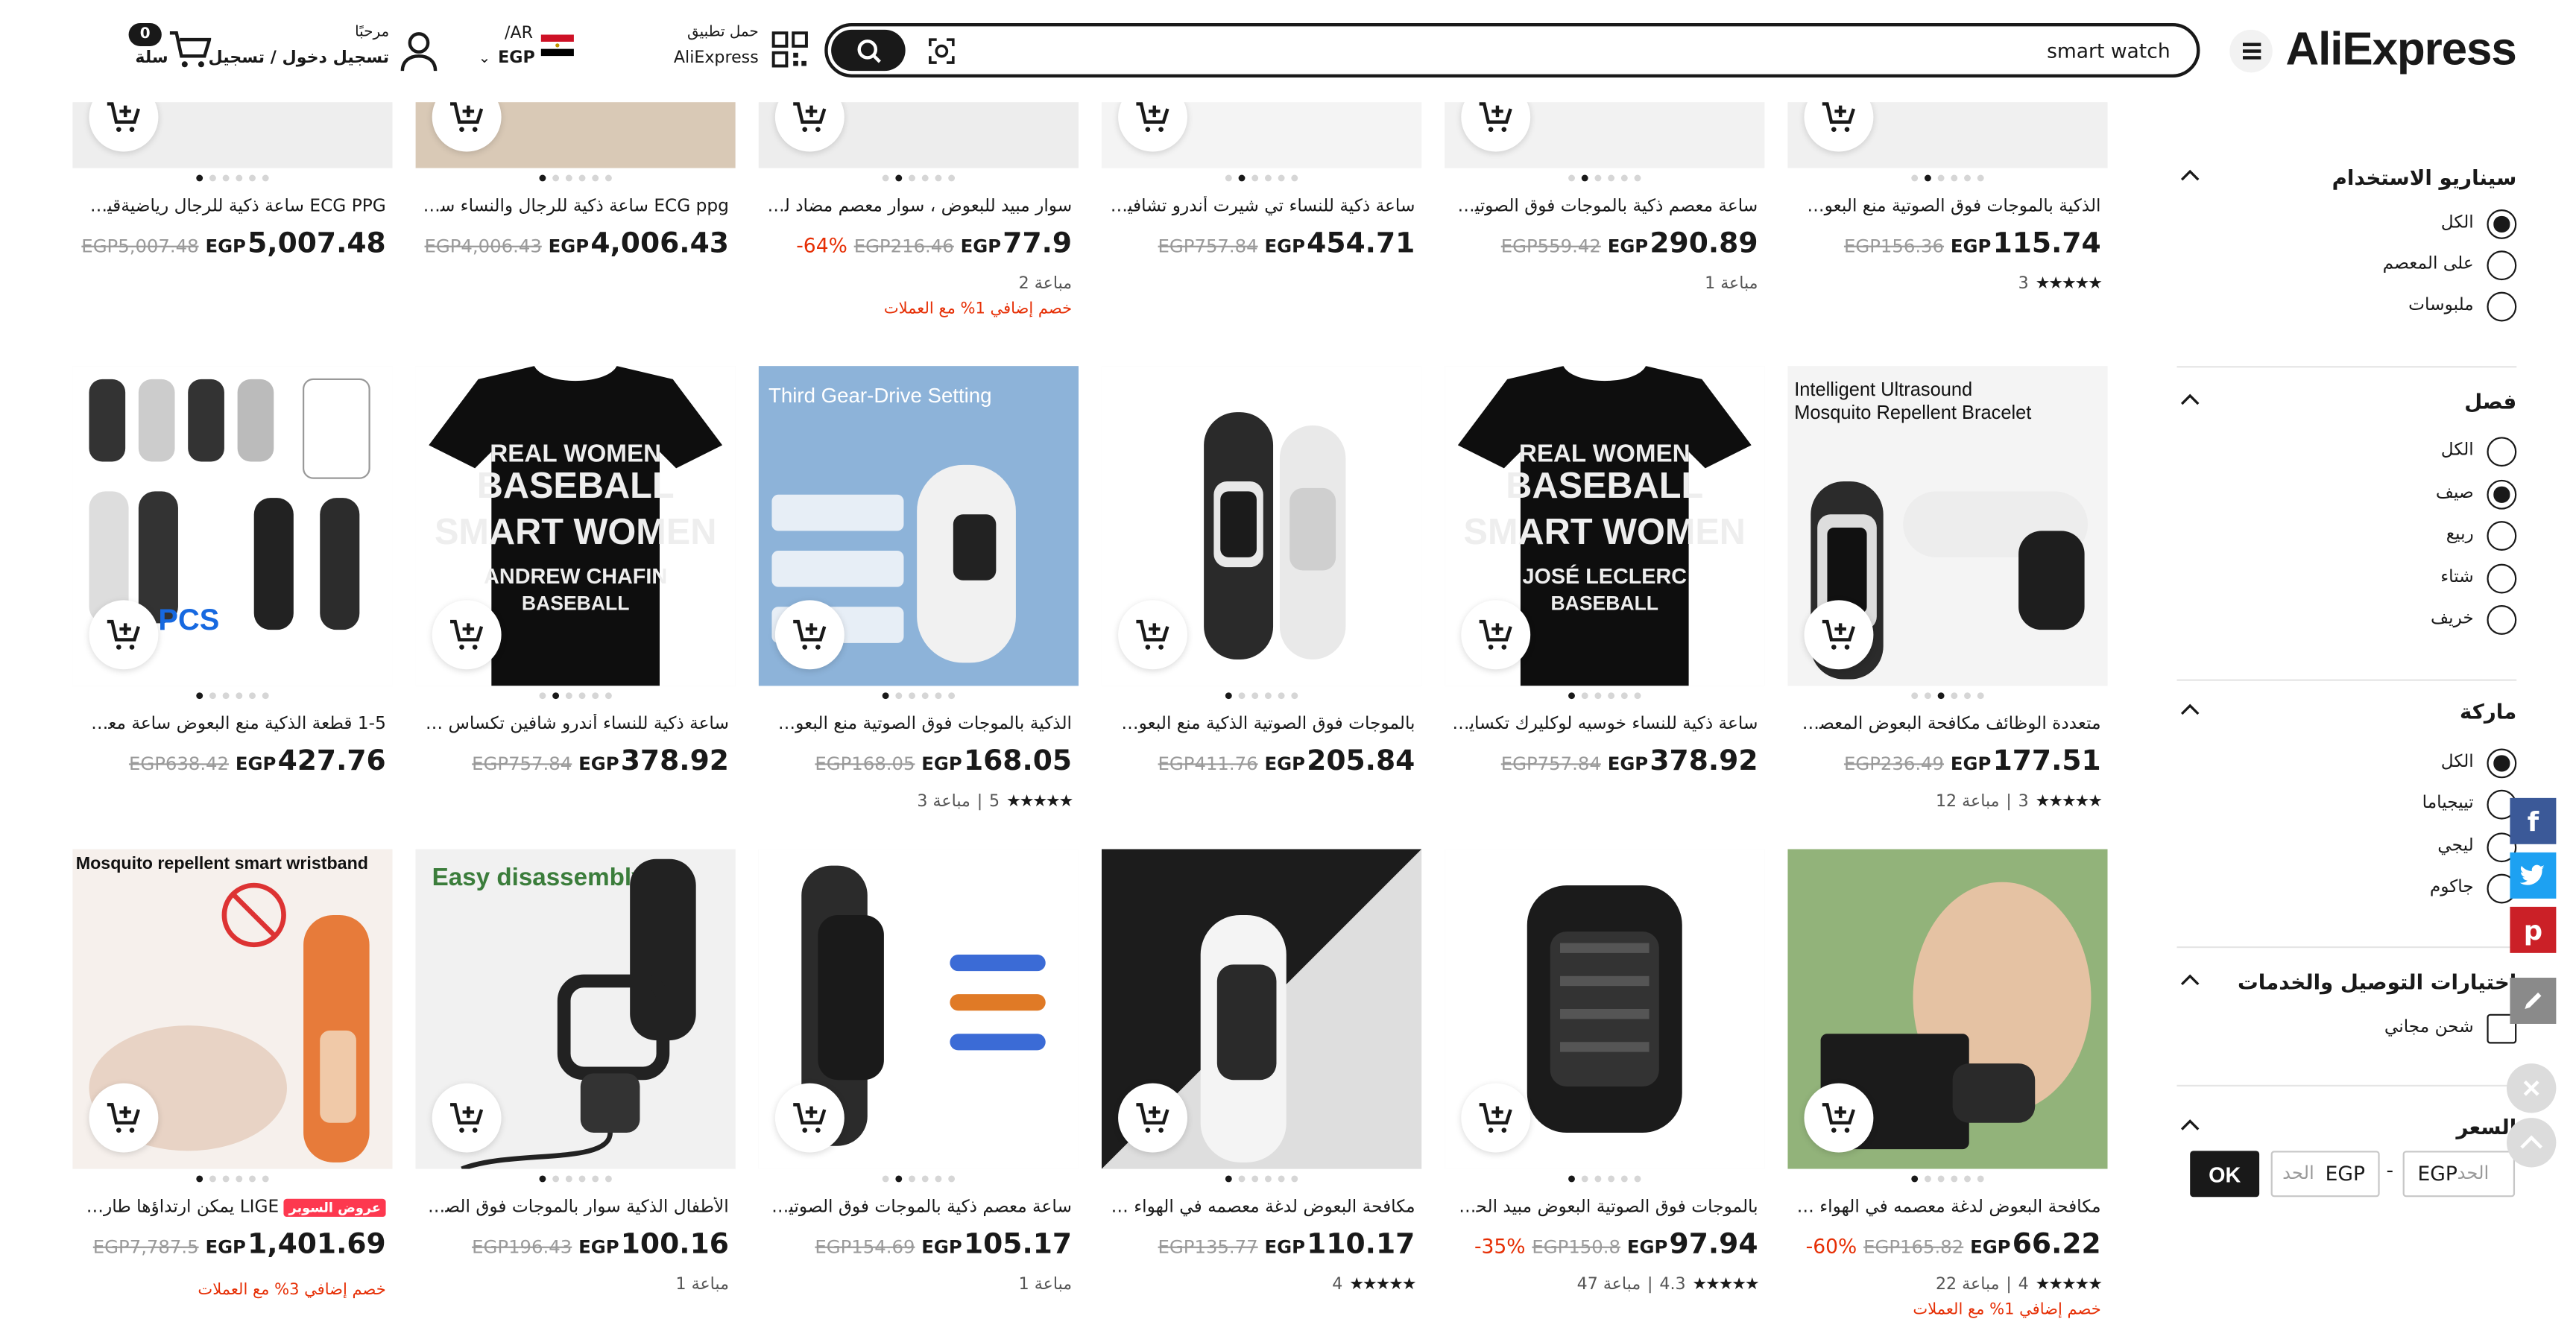 The image size is (2576, 1319). What do you see at coordinates (2533, 929) in the screenshot?
I see `pinterest-share-icon: p` at bounding box center [2533, 929].